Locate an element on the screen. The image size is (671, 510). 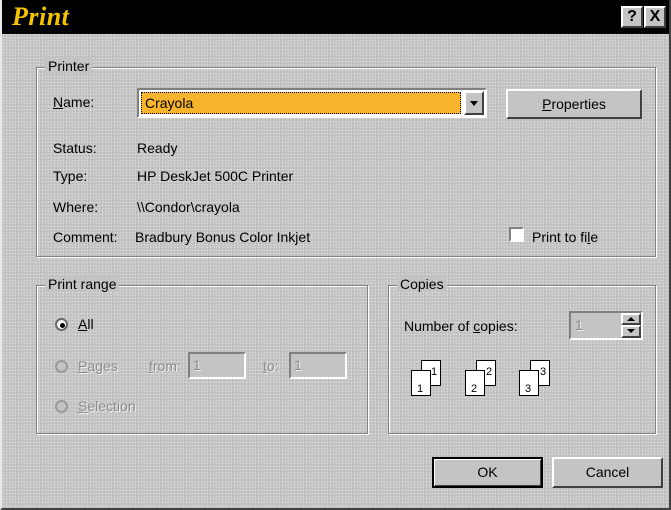
print-range-group-label: Print range is located at coordinates (82, 284).